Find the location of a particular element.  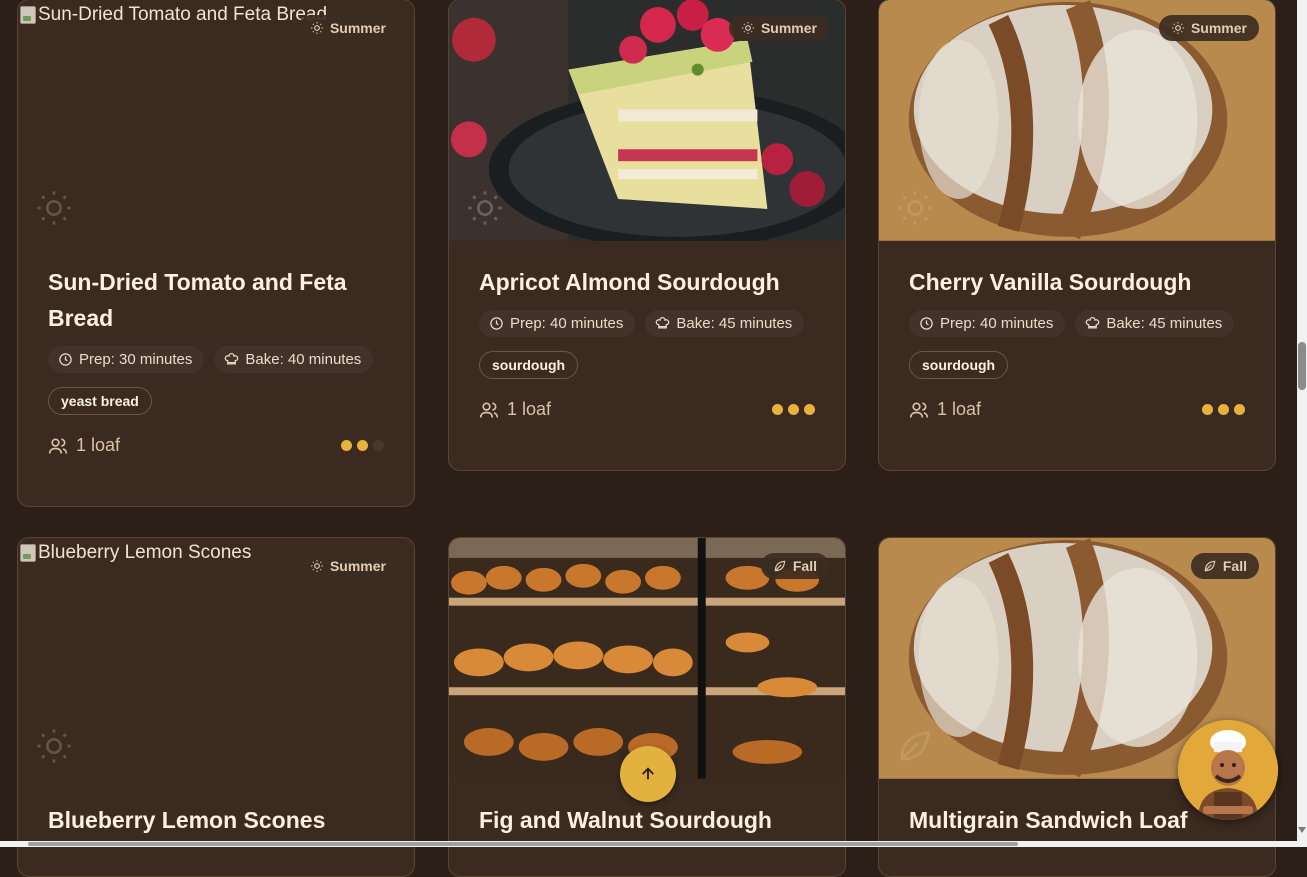

chef-avatar is located at coordinates (1228, 770).